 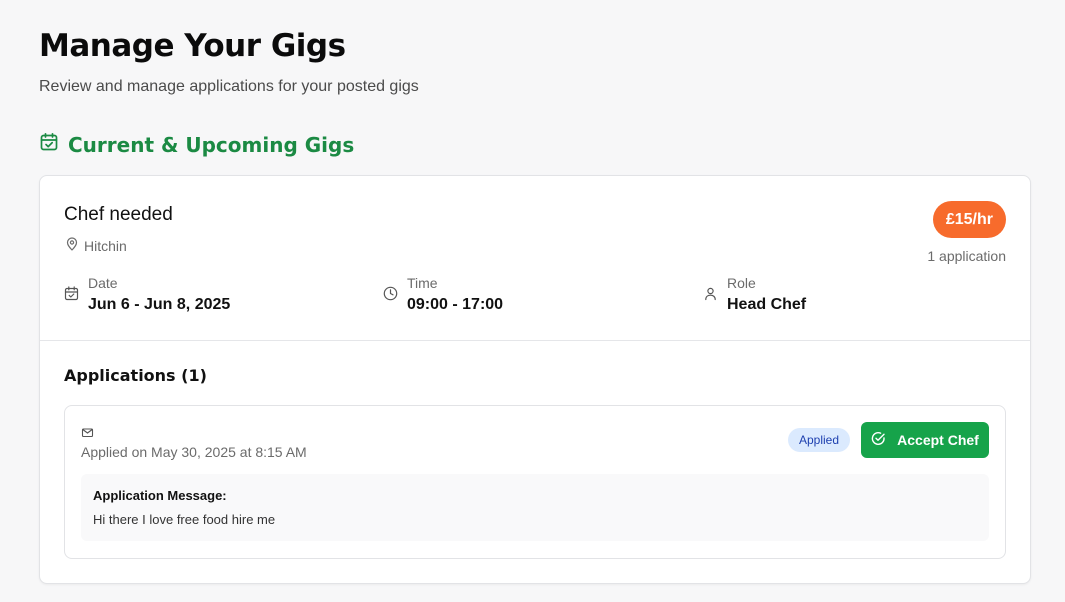 I want to click on gig-date-detail: Date Jun 6 - Jun 8, 2025, so click(x=147, y=294).